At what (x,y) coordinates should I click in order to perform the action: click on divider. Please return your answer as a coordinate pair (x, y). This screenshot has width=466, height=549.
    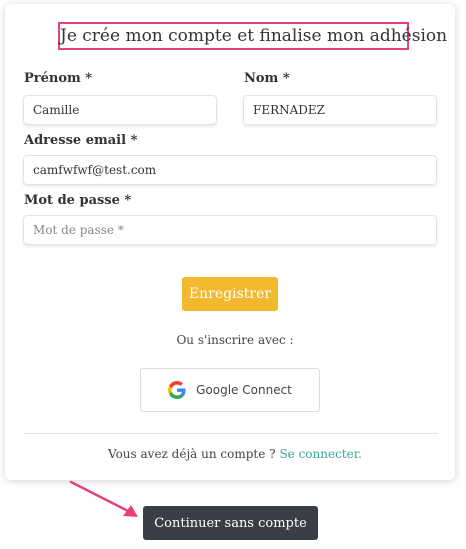
    Looking at the image, I should click on (230, 433).